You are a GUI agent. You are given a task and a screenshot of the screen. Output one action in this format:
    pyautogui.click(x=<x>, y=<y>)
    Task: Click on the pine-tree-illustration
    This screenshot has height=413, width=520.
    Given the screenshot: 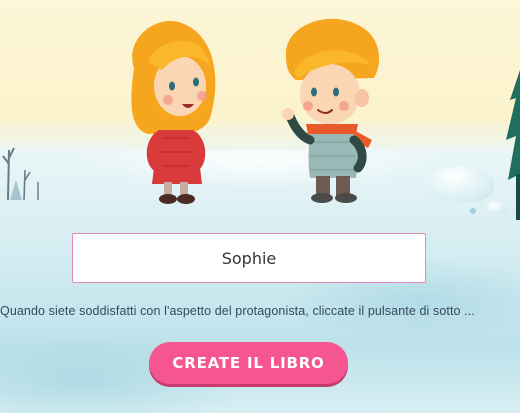 What is the action you would take?
    pyautogui.click(x=513, y=145)
    